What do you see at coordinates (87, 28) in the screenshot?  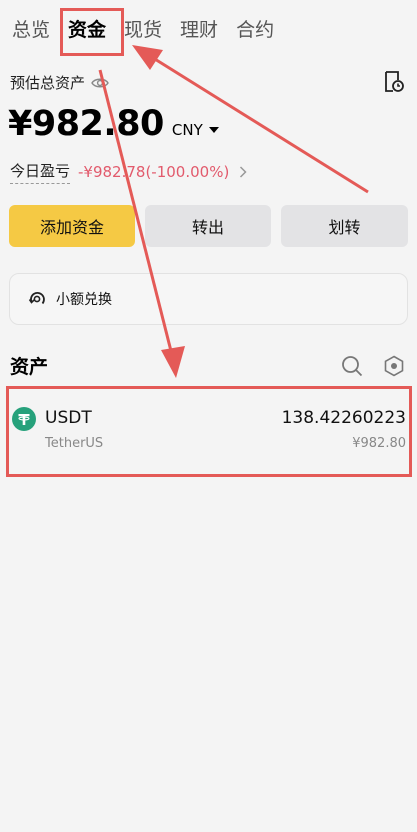 I see `tab-funding: 资金` at bounding box center [87, 28].